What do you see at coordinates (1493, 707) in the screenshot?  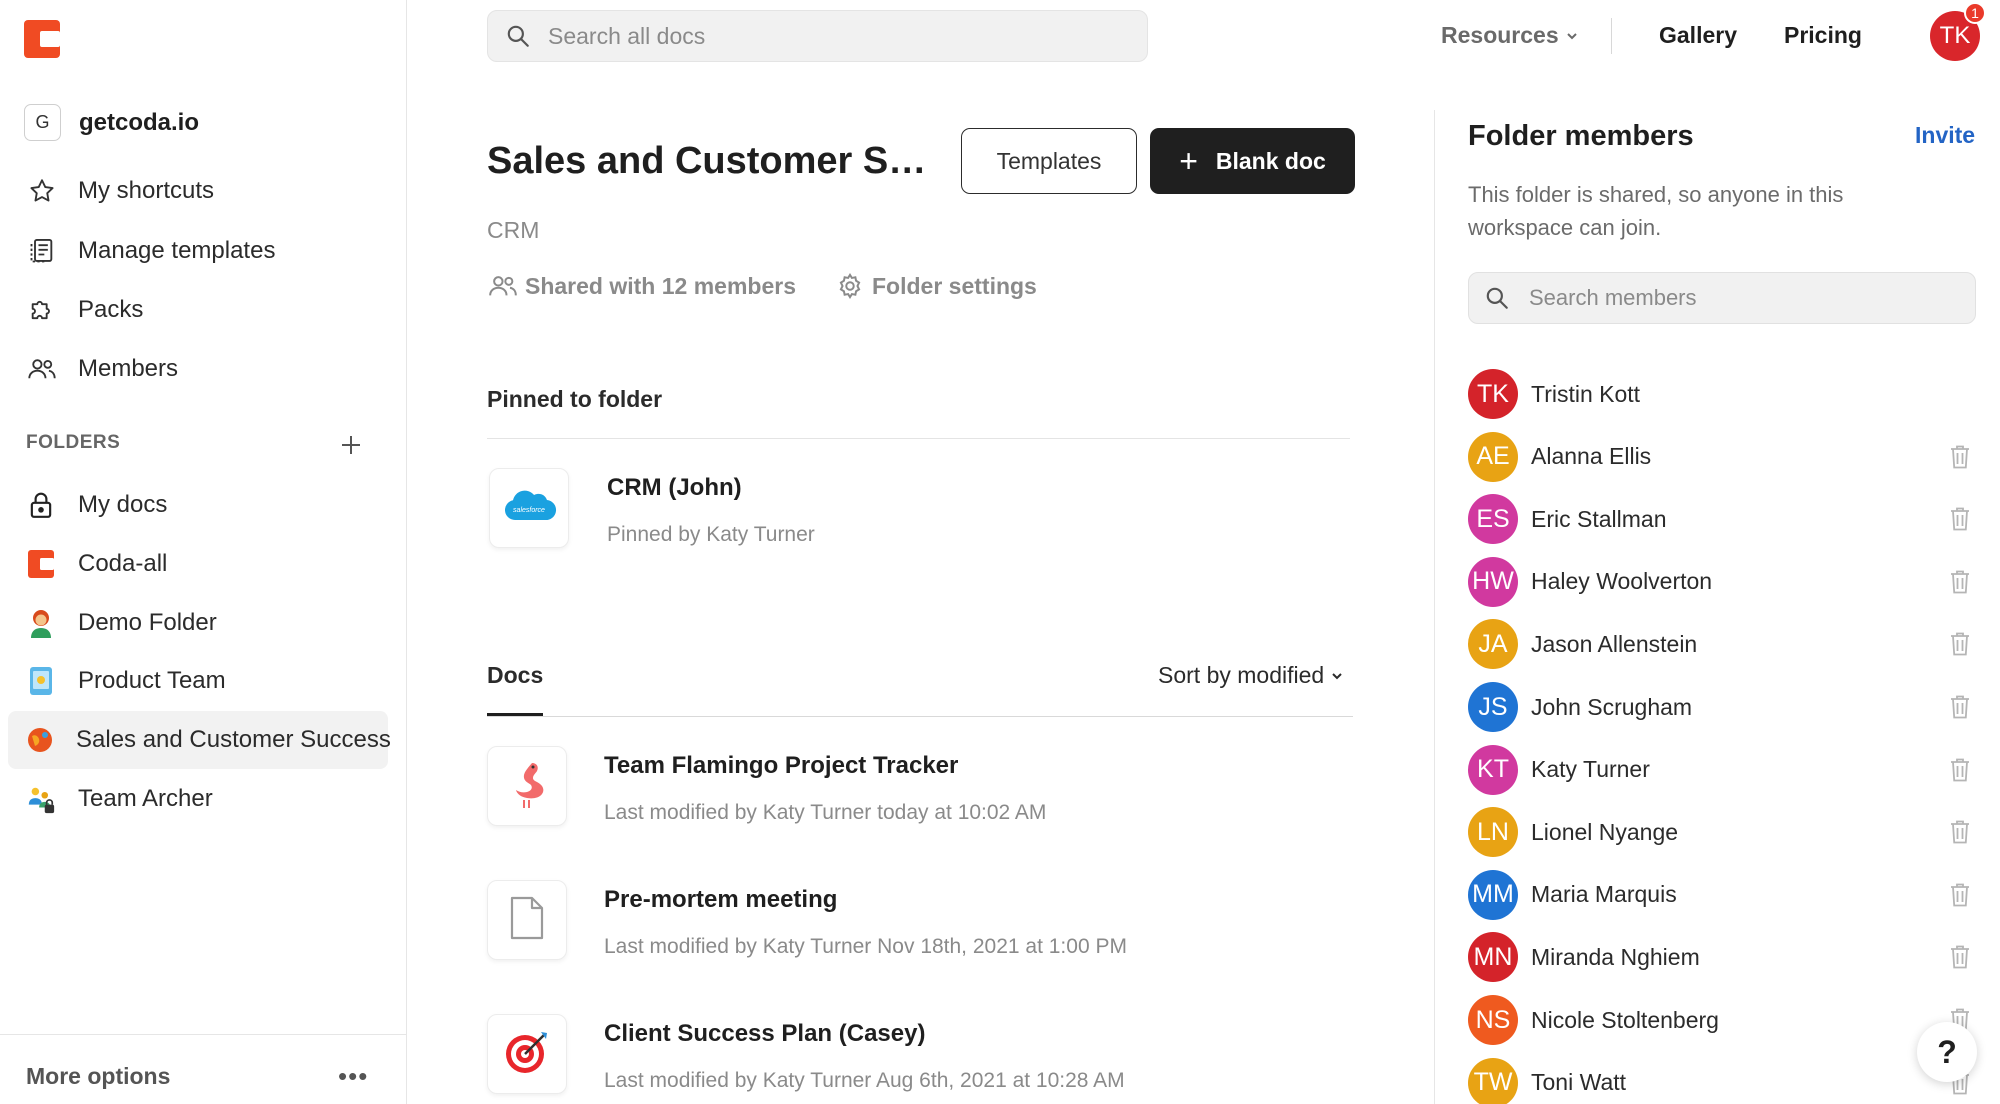 I see `avatar: JS` at bounding box center [1493, 707].